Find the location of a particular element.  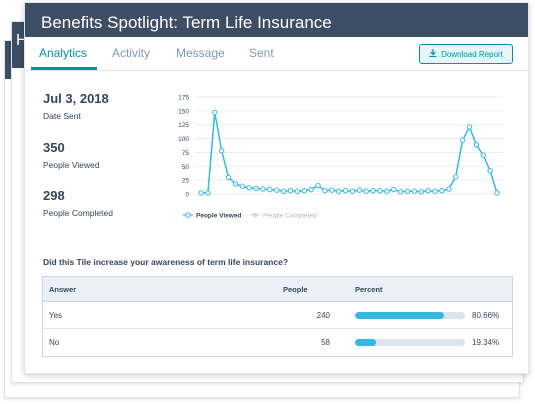

tab-sent: Sent is located at coordinates (261, 53).